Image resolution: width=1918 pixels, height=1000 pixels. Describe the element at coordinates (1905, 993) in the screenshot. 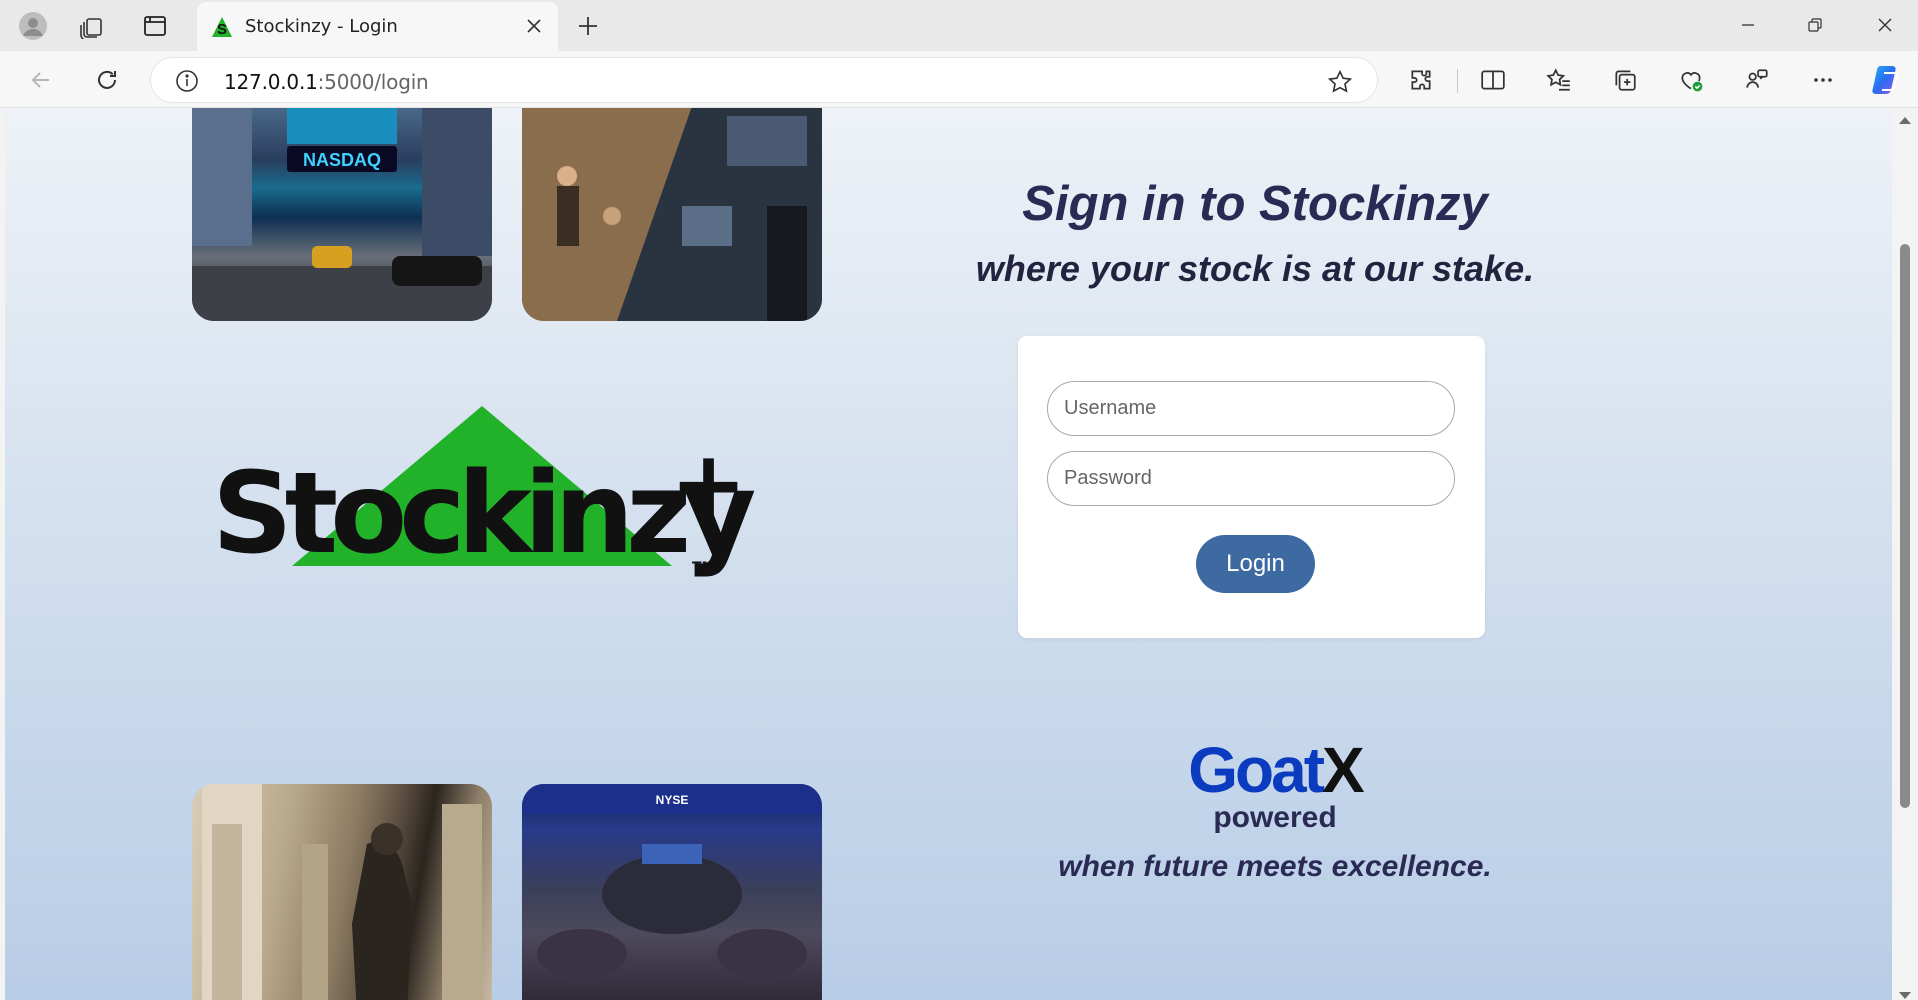

I see `scroll-down-arrow-icon` at that location.